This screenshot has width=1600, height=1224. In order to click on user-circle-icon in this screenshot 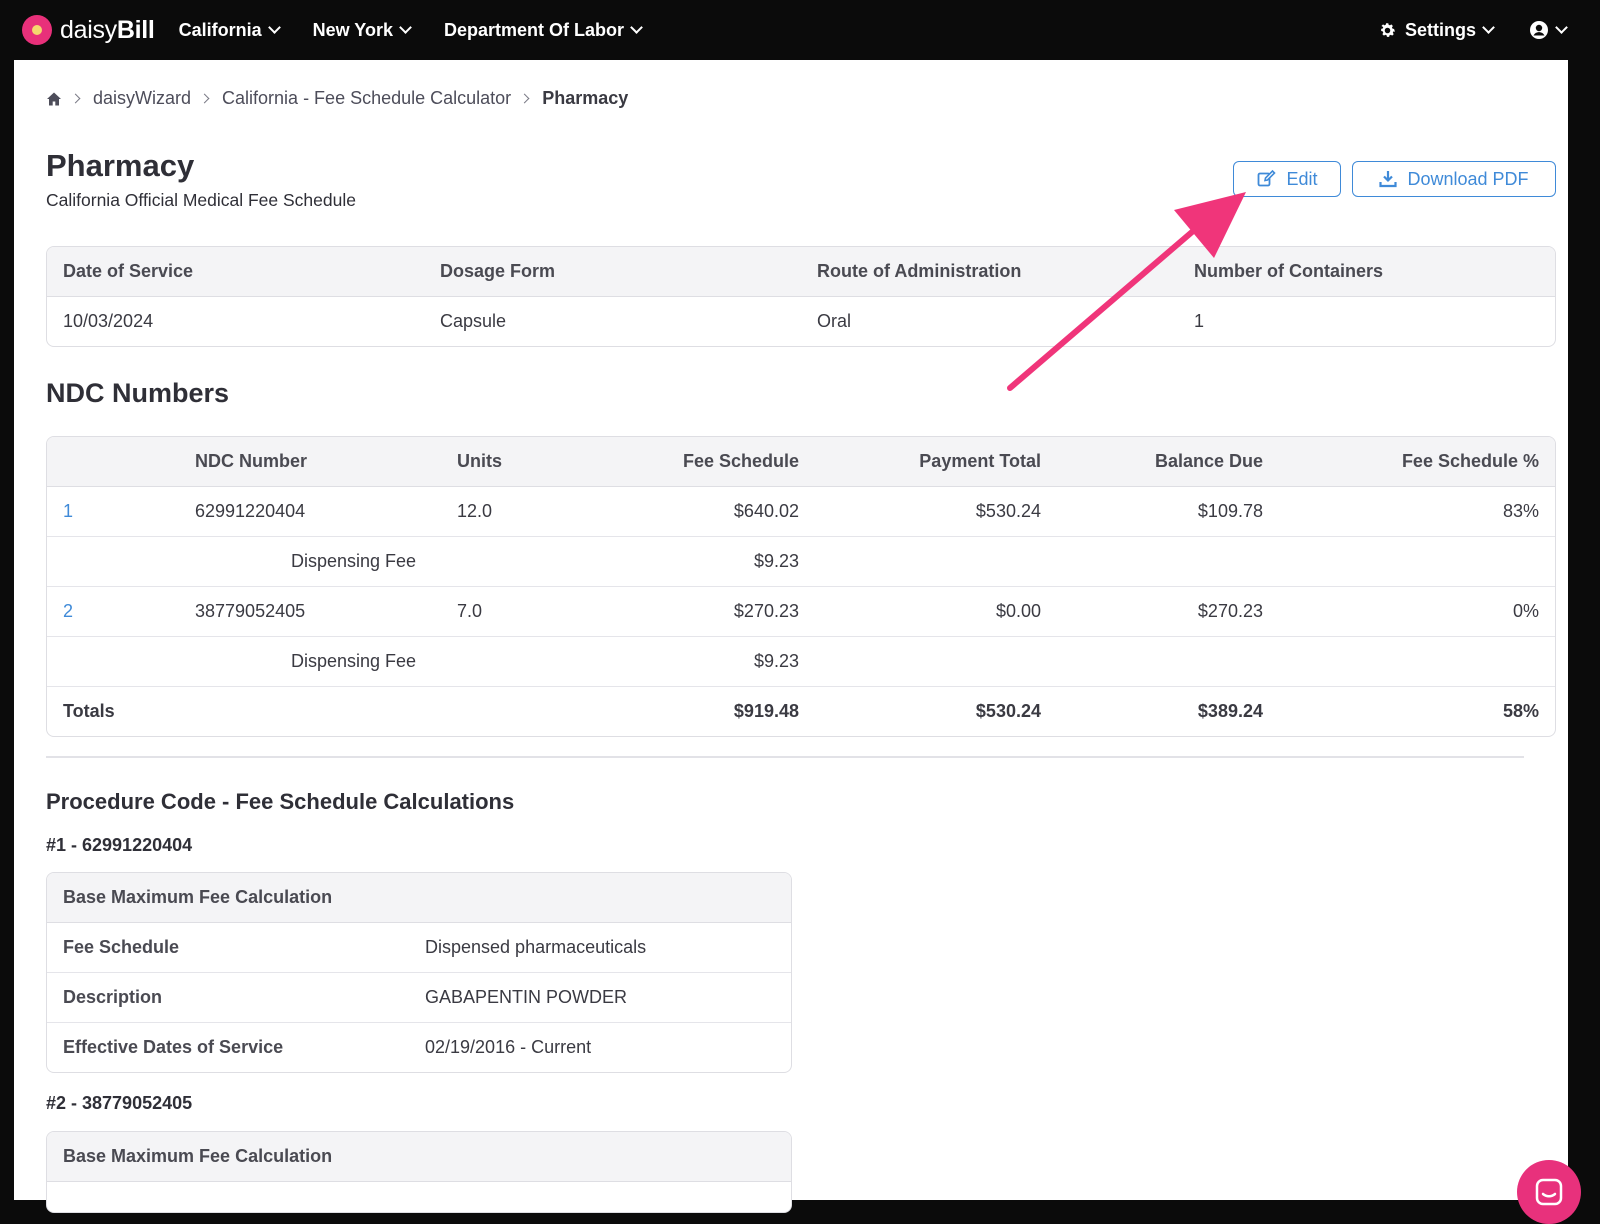, I will do `click(1539, 30)`.